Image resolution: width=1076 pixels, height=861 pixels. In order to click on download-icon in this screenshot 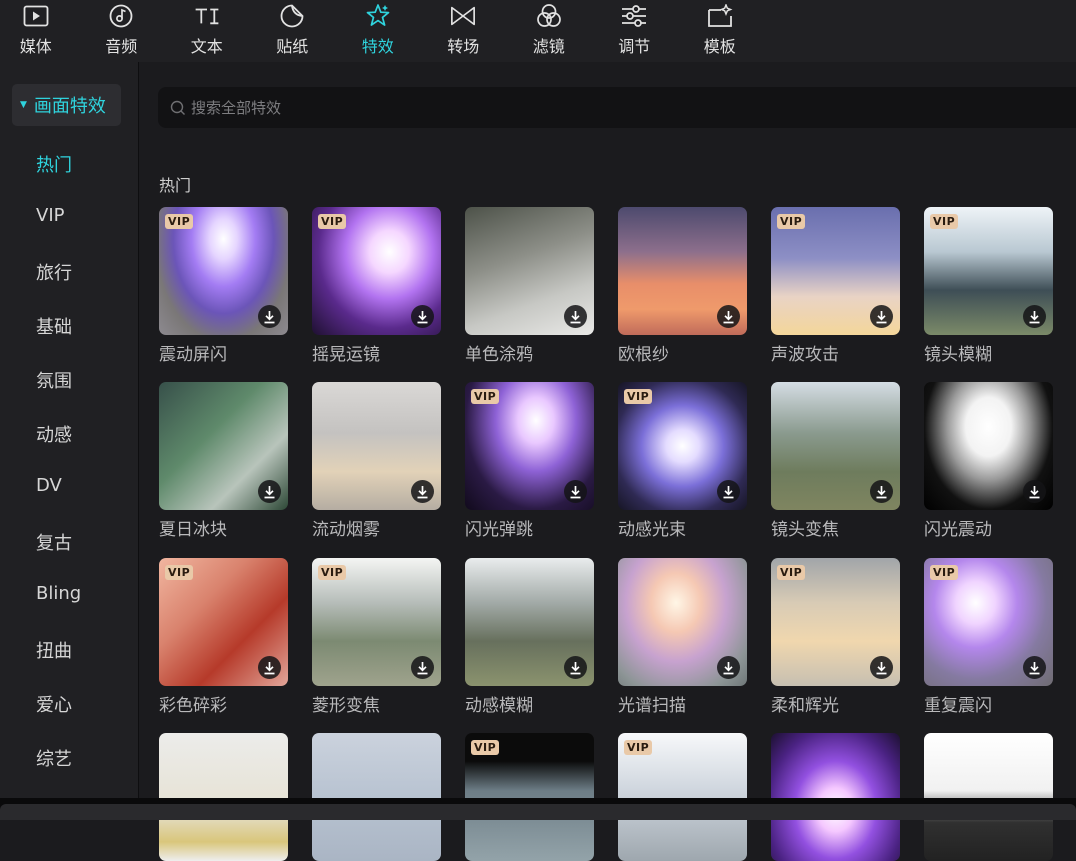, I will do `click(422, 667)`.